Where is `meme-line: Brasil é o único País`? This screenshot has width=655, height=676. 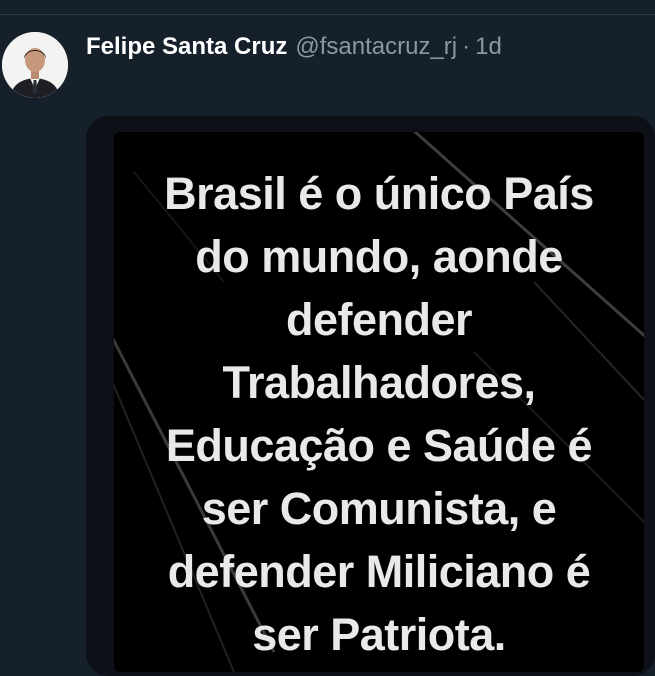
meme-line: Brasil é o único País is located at coordinates (379, 193).